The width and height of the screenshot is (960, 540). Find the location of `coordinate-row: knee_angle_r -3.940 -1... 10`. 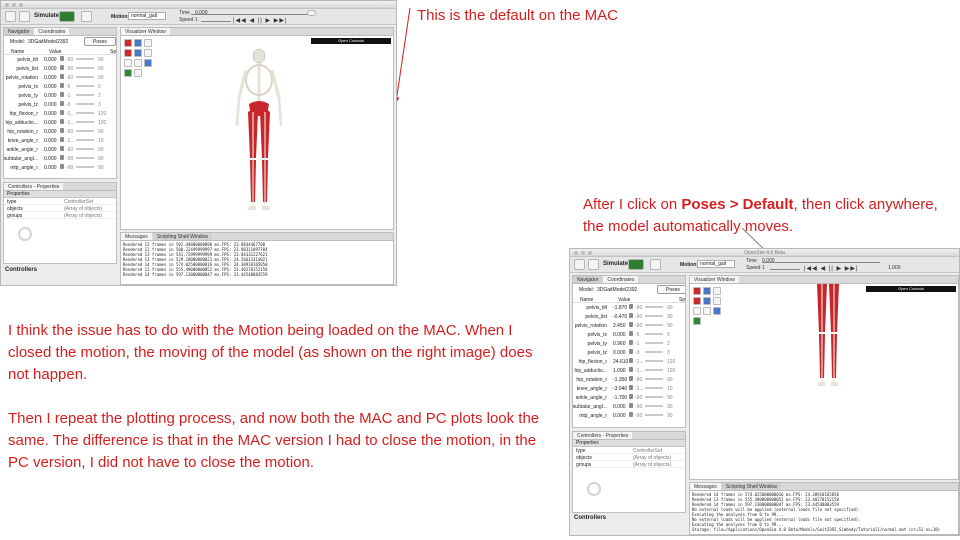

coordinate-row: knee_angle_r -3.940 -1... 10 is located at coordinates (629, 388).